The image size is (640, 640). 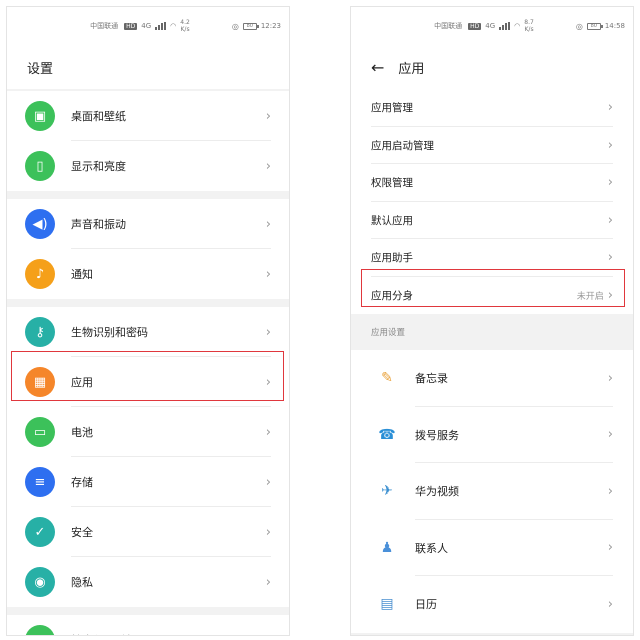 What do you see at coordinates (40, 482) in the screenshot?
I see `storage-icon: ≡` at bounding box center [40, 482].